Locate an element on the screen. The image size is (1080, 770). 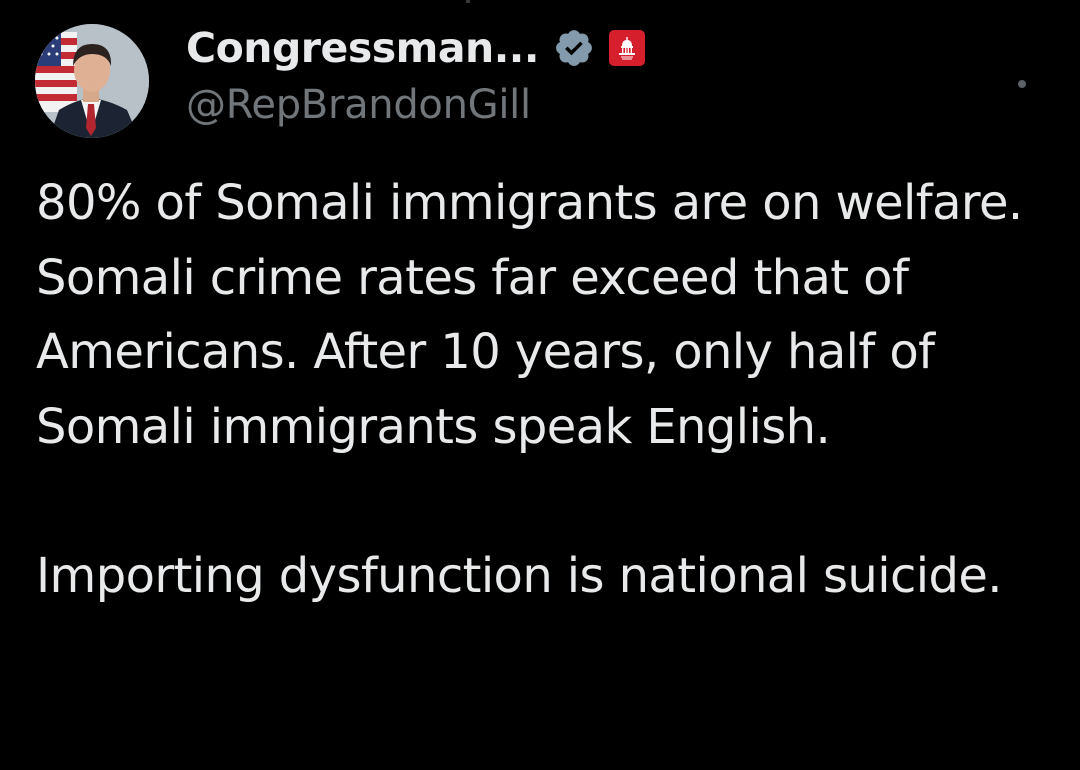
avatar is located at coordinates (92, 81).